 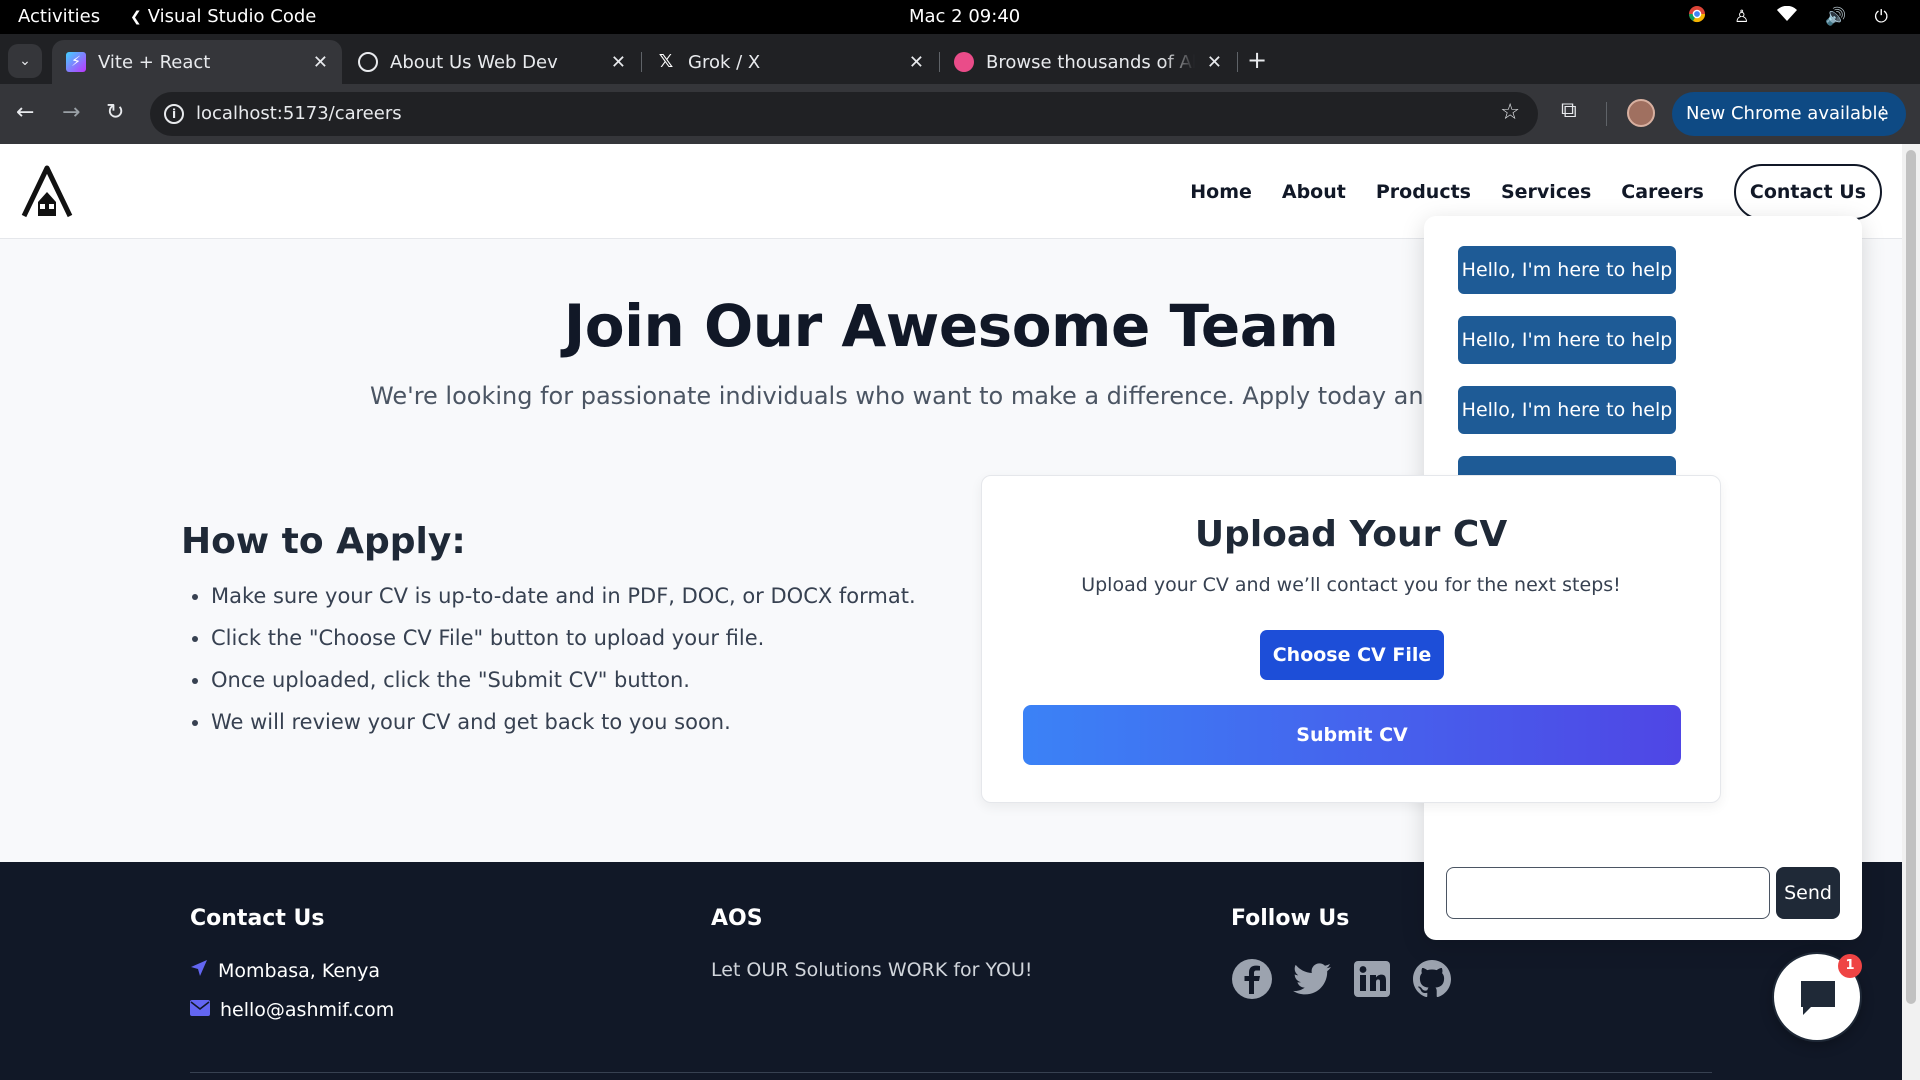 What do you see at coordinates (1342, 979) in the screenshot?
I see `social-links` at bounding box center [1342, 979].